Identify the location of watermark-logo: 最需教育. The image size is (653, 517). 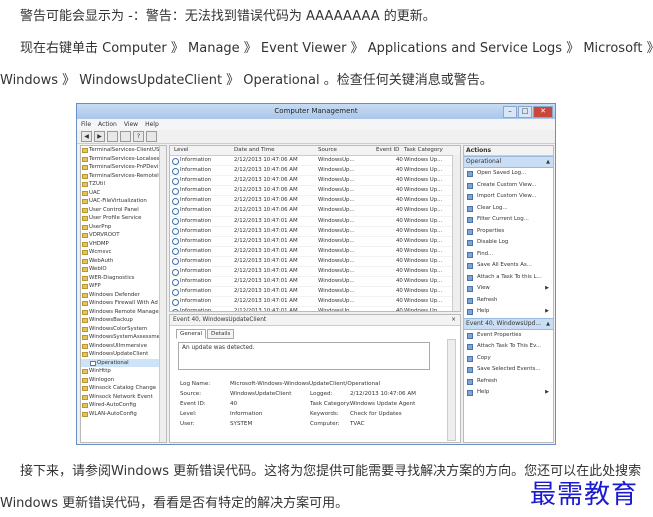
(584, 495).